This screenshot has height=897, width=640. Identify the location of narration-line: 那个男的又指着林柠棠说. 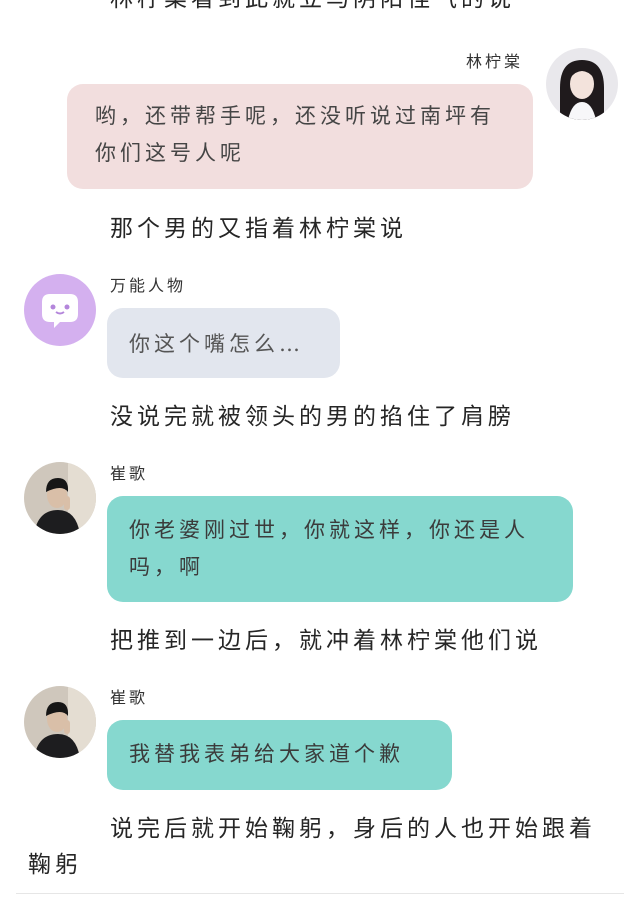
(258, 229).